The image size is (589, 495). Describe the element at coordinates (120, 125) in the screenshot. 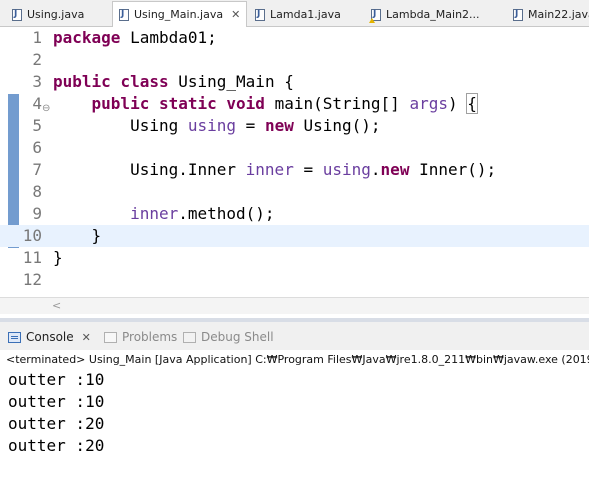

I see `code-token: Using` at that location.